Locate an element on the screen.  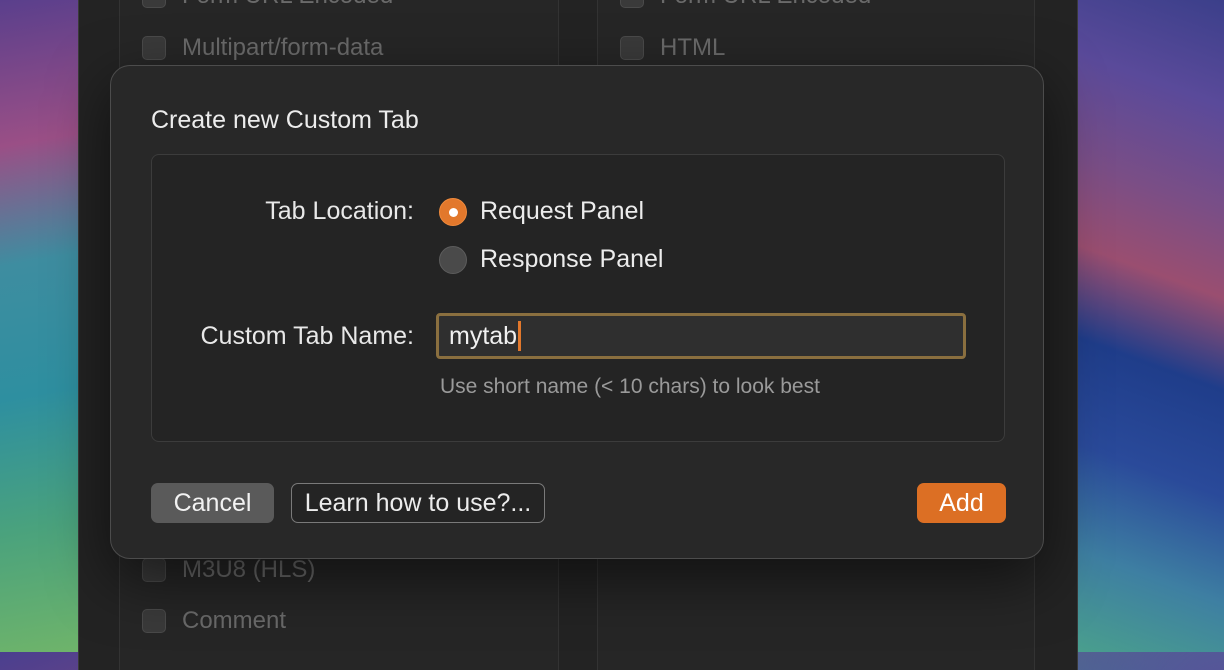
radio-request-panel: Request Panel is located at coordinates (541, 211).